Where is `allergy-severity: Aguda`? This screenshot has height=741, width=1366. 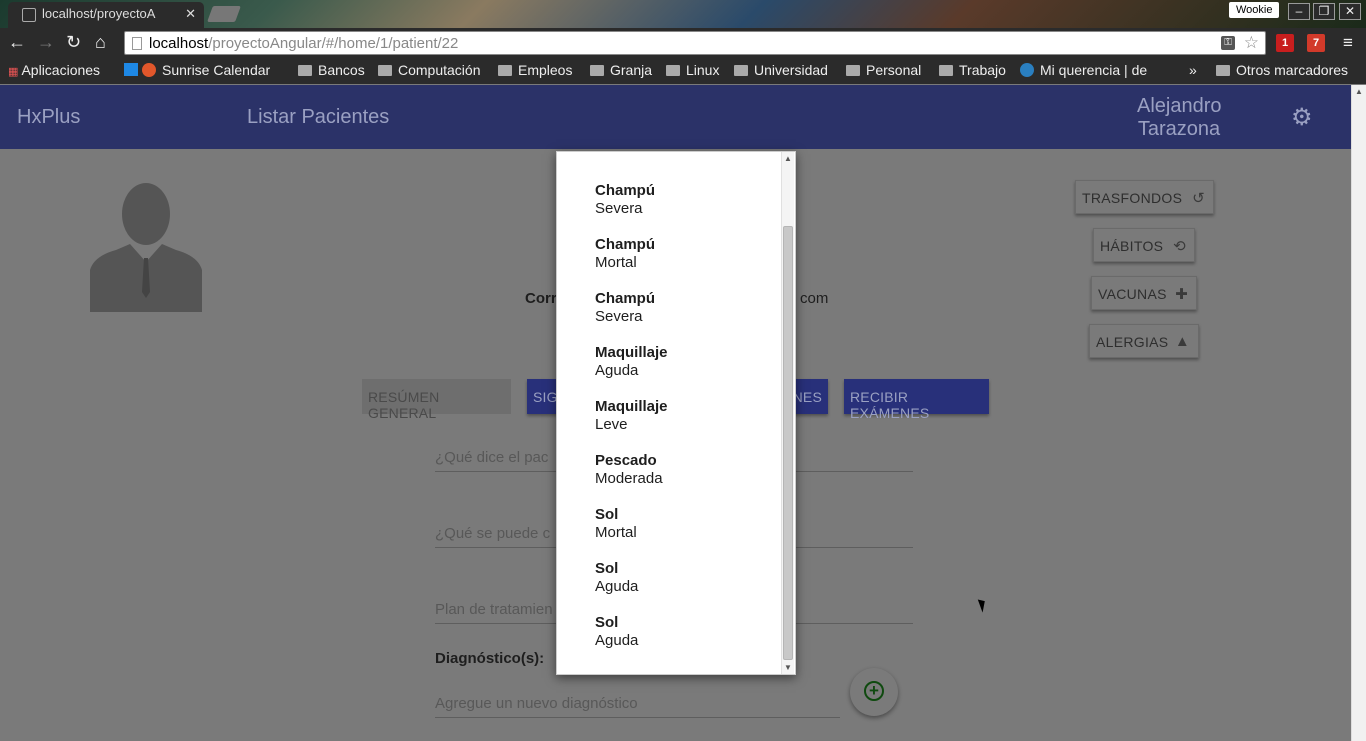 allergy-severity: Aguda is located at coordinates (617, 640).